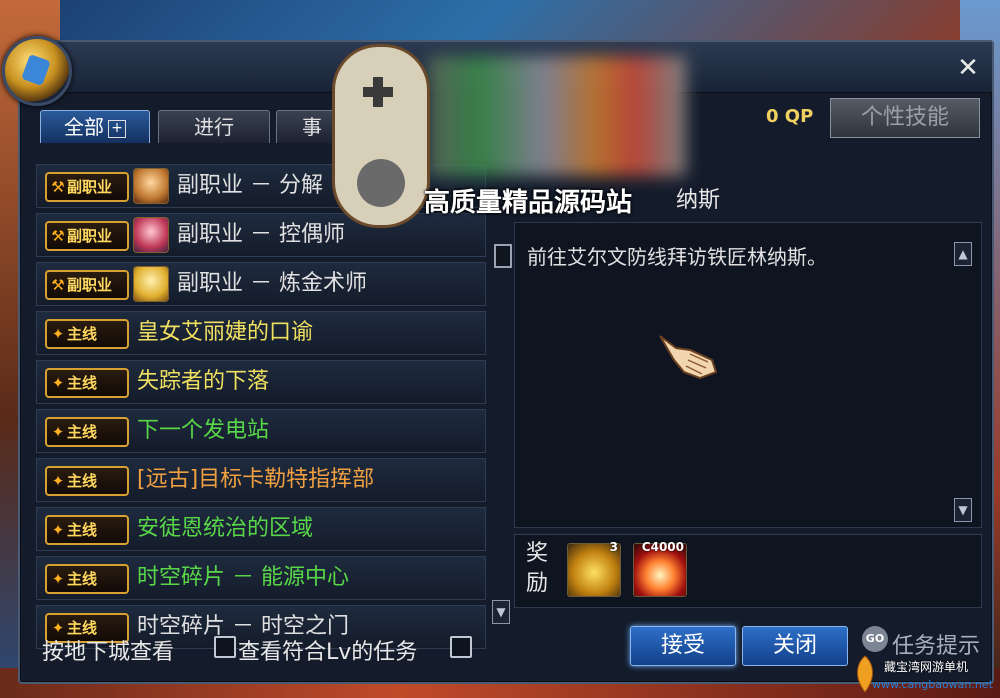  What do you see at coordinates (795, 646) in the screenshot?
I see `close-button: 关闭` at bounding box center [795, 646].